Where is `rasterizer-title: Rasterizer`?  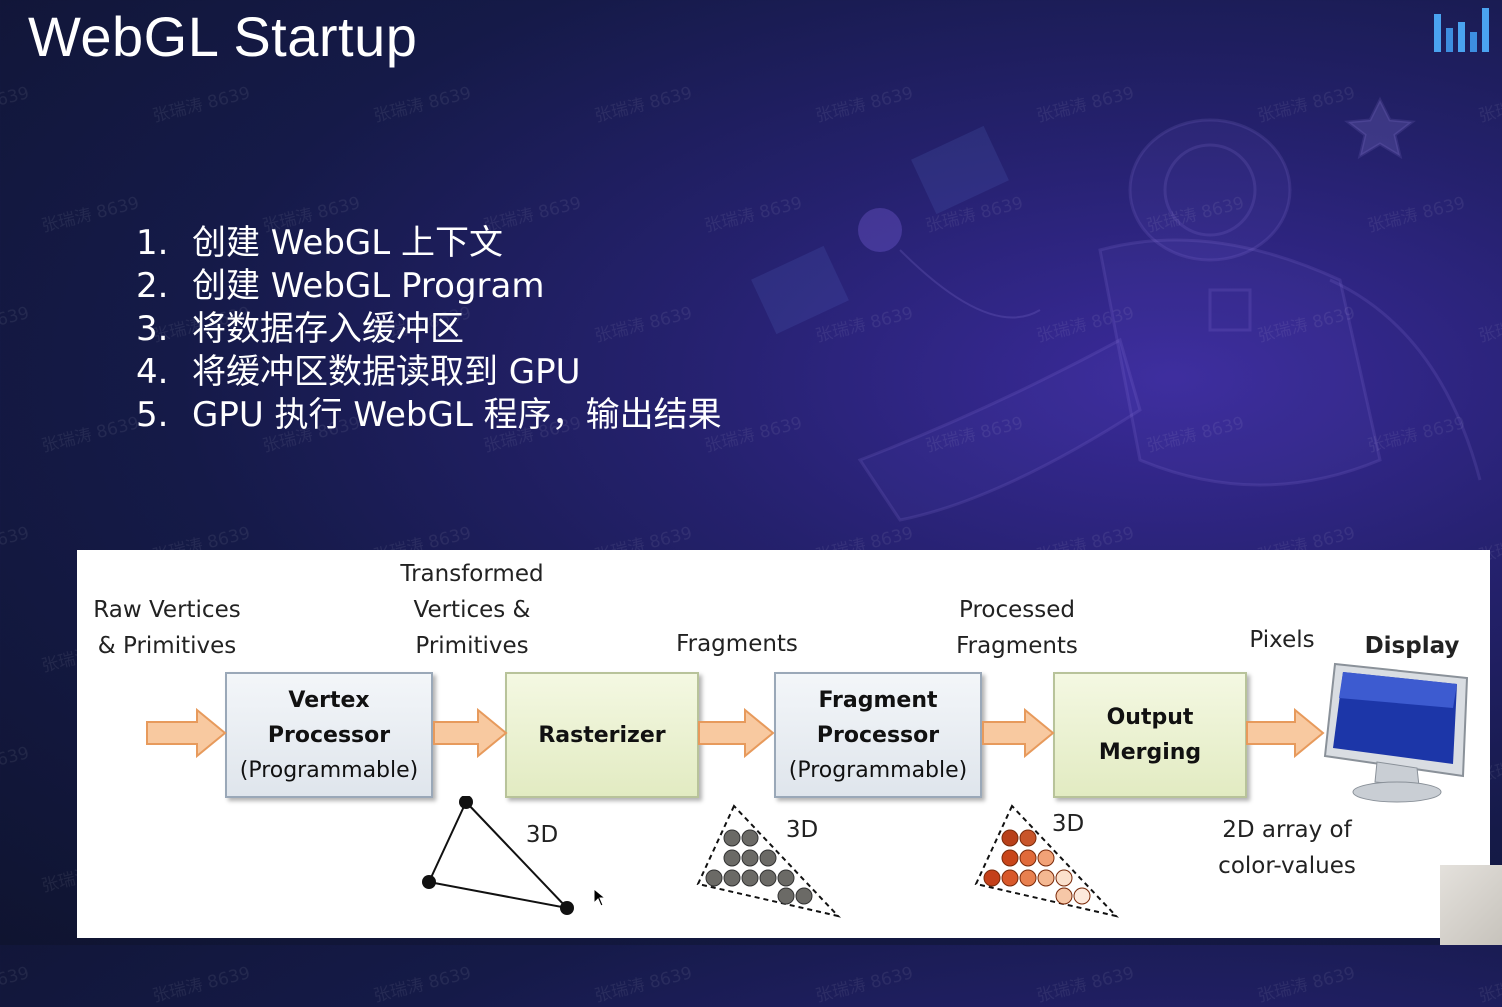
rasterizer-title: Rasterizer is located at coordinates (602, 735).